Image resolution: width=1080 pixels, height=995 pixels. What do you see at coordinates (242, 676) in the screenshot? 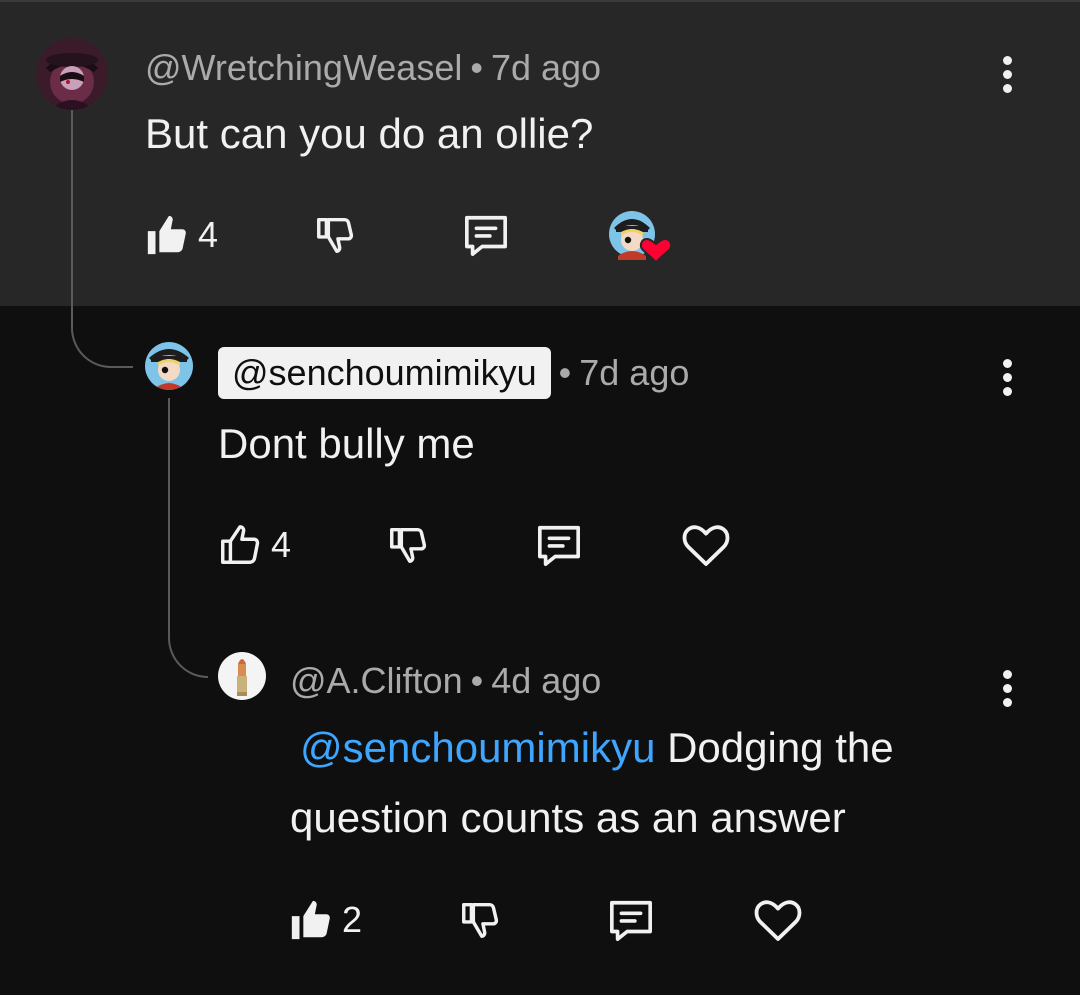
I see `avatar-a-clifton` at bounding box center [242, 676].